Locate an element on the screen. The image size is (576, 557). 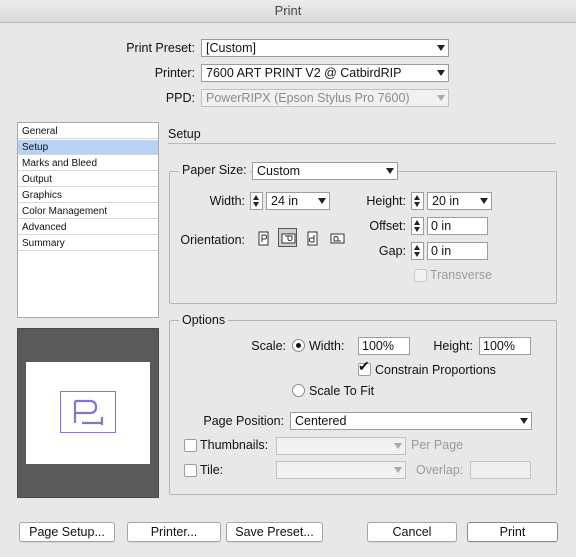
sidebar-item-marks-and-bleed: Marks and Bleed is located at coordinates (88, 163).